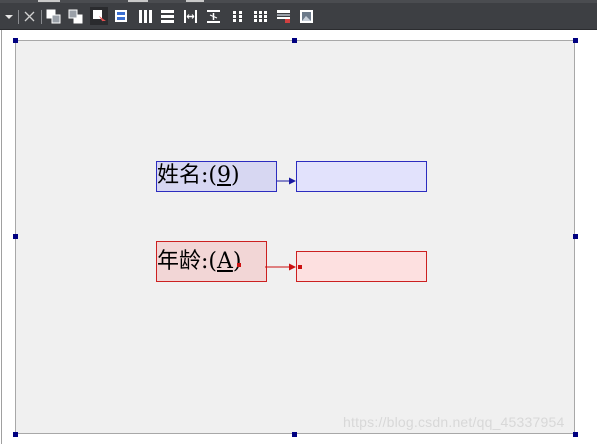  I want to click on name-buddy-arrow, so click(286, 181).